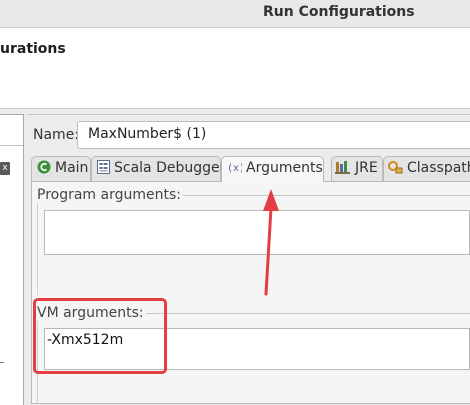 This screenshot has height=405, width=470. Describe the element at coordinates (271, 242) in the screenshot. I see `annotation-arrow-icon` at that location.